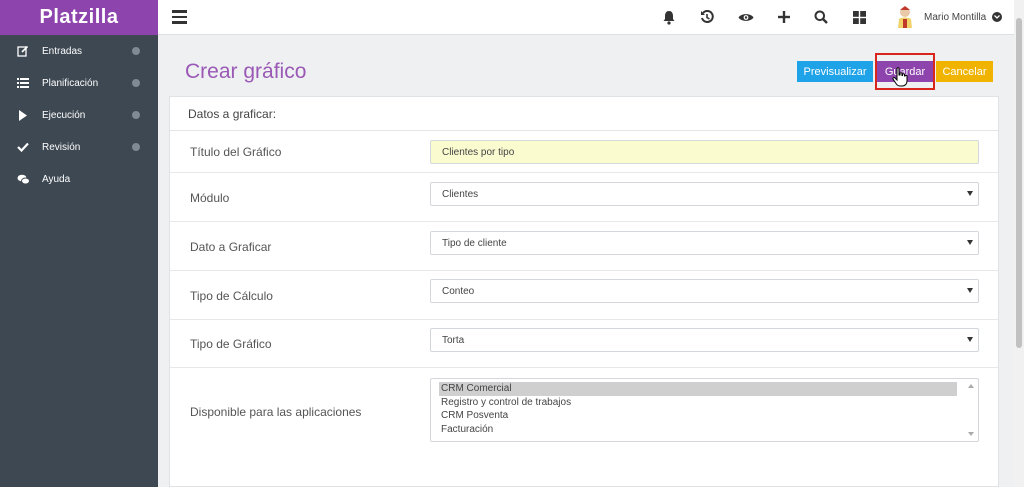 The image size is (1024, 487). Describe the element at coordinates (971, 410) in the screenshot. I see `listbox-scrollbar` at that location.